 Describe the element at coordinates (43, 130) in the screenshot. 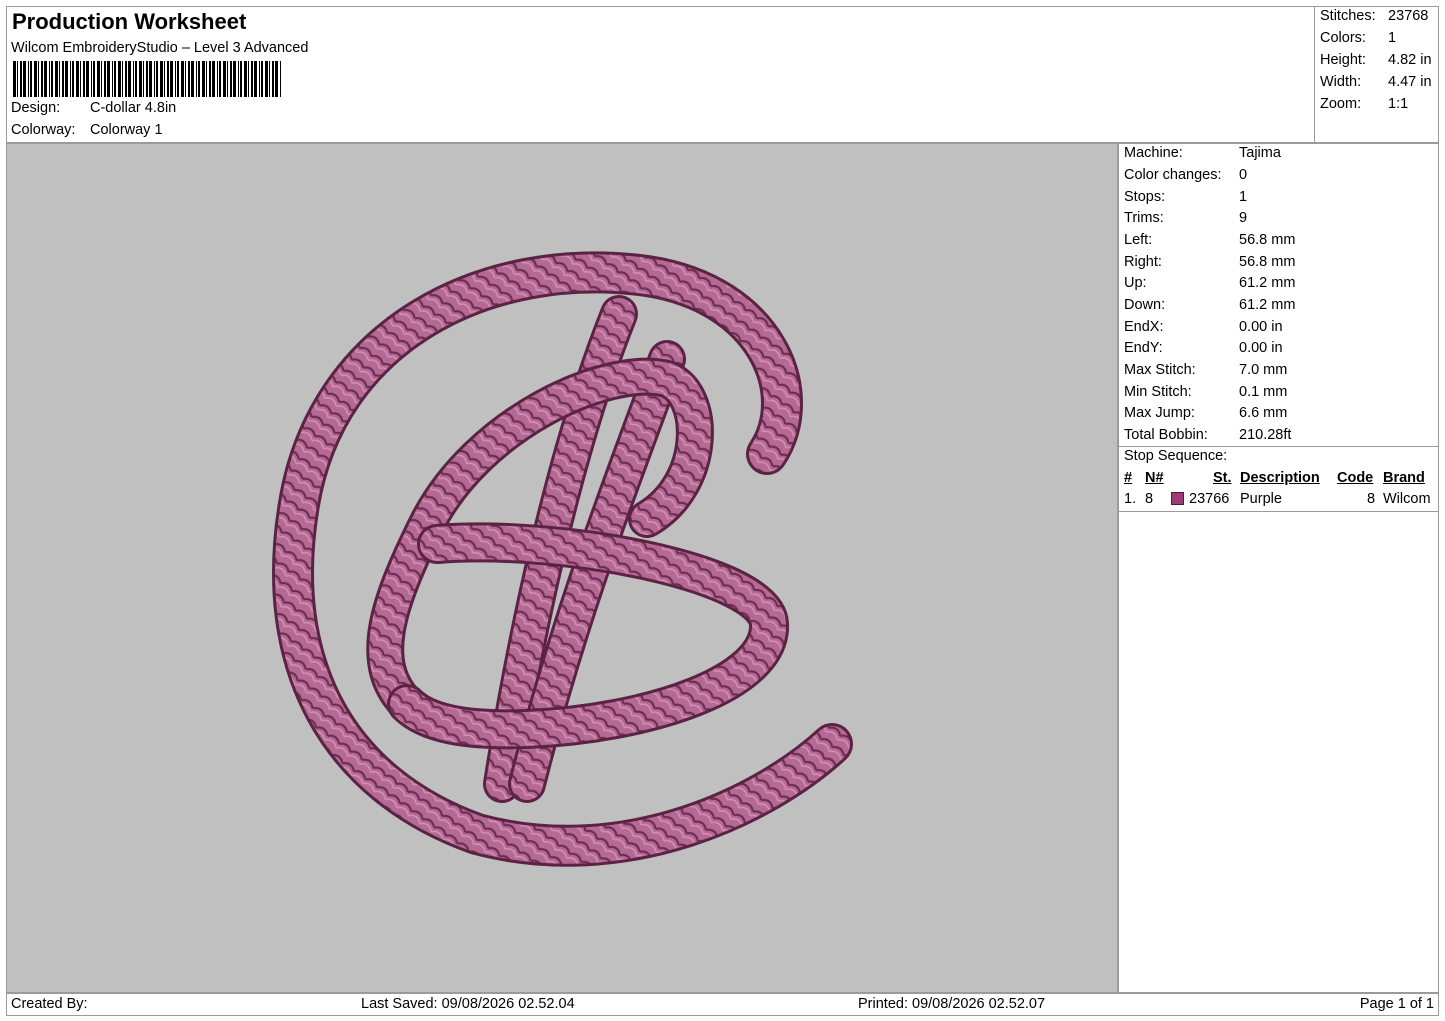

I see `colorway-label: Colorway:` at that location.